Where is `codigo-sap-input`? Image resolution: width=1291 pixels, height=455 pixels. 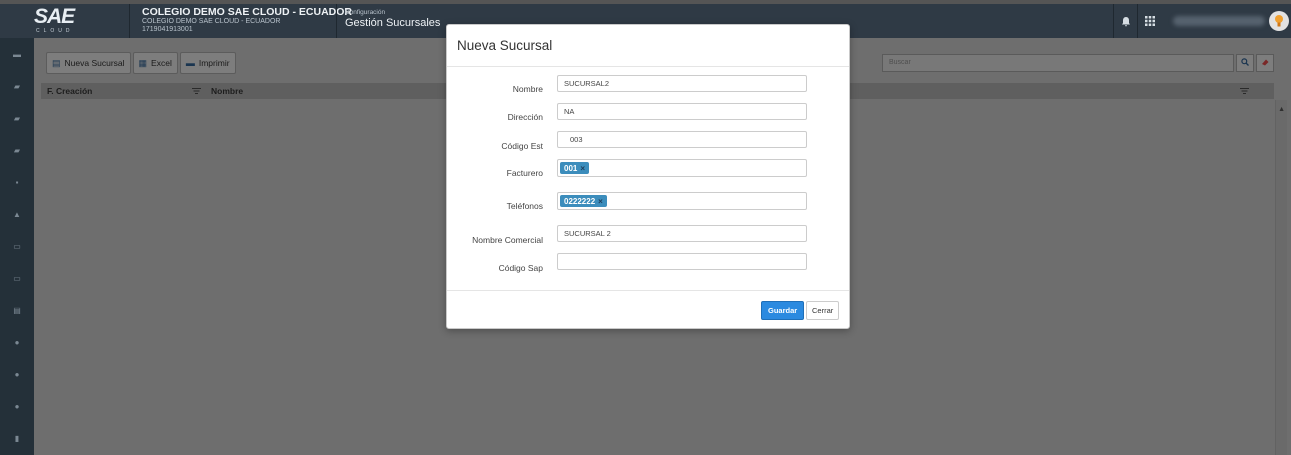
codigo-sap-input is located at coordinates (682, 261).